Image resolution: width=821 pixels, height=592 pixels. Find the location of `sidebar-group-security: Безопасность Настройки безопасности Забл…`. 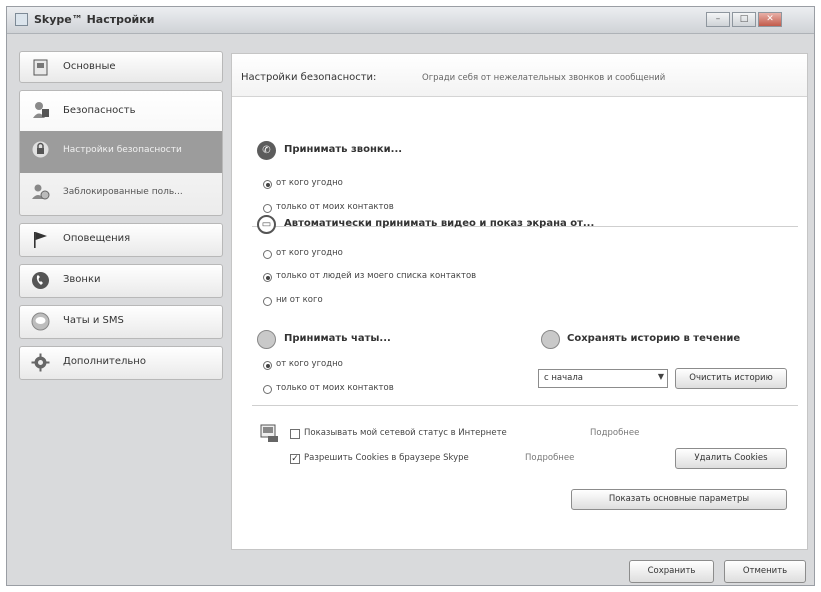

sidebar-group-security: Безопасность Настройки безопасности Забл… is located at coordinates (121, 153).